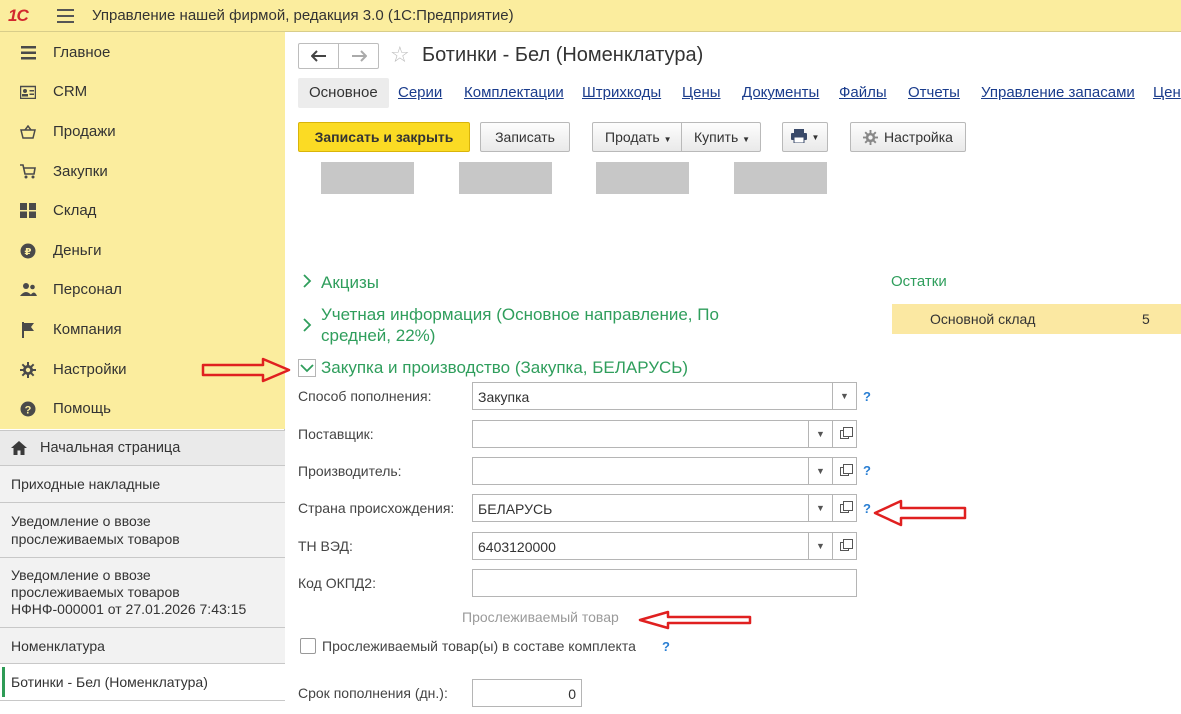  Describe the element at coordinates (918, 137) in the screenshot. I see `settings-label: Настройка` at that location.